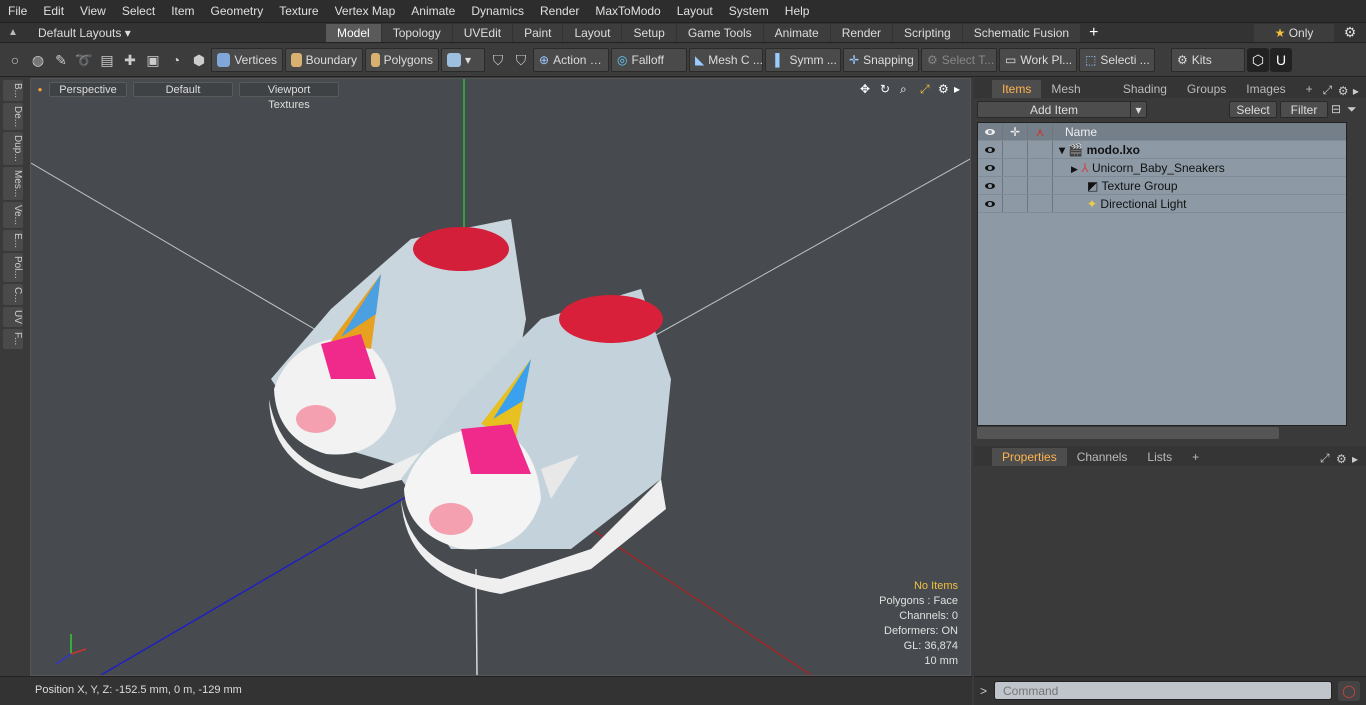  What do you see at coordinates (17, 11) in the screenshot?
I see `menu-file: File` at bounding box center [17, 11].